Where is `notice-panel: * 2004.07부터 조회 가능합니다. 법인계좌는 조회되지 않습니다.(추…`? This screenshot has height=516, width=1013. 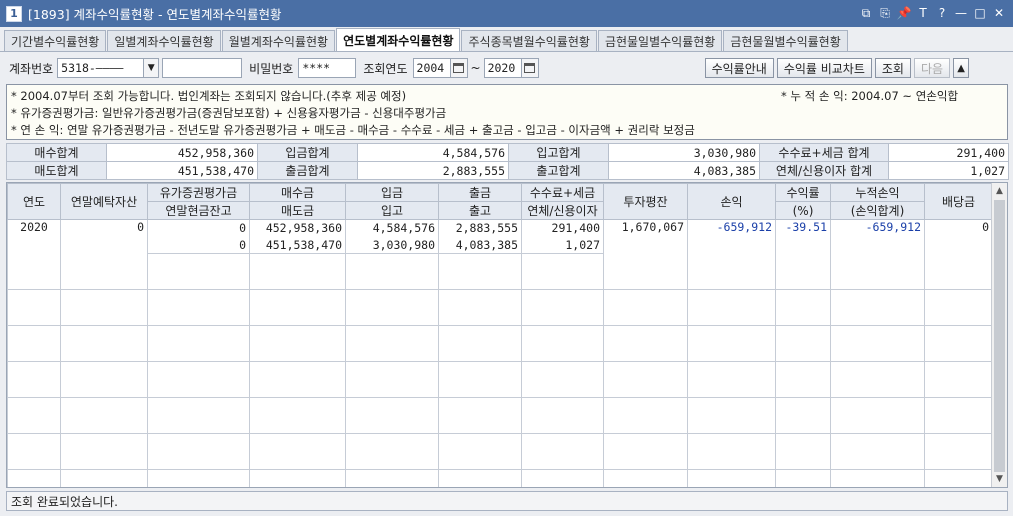 notice-panel: * 2004.07부터 조회 가능합니다. 법인계좌는 조회되지 않습니다.(추… is located at coordinates (507, 112).